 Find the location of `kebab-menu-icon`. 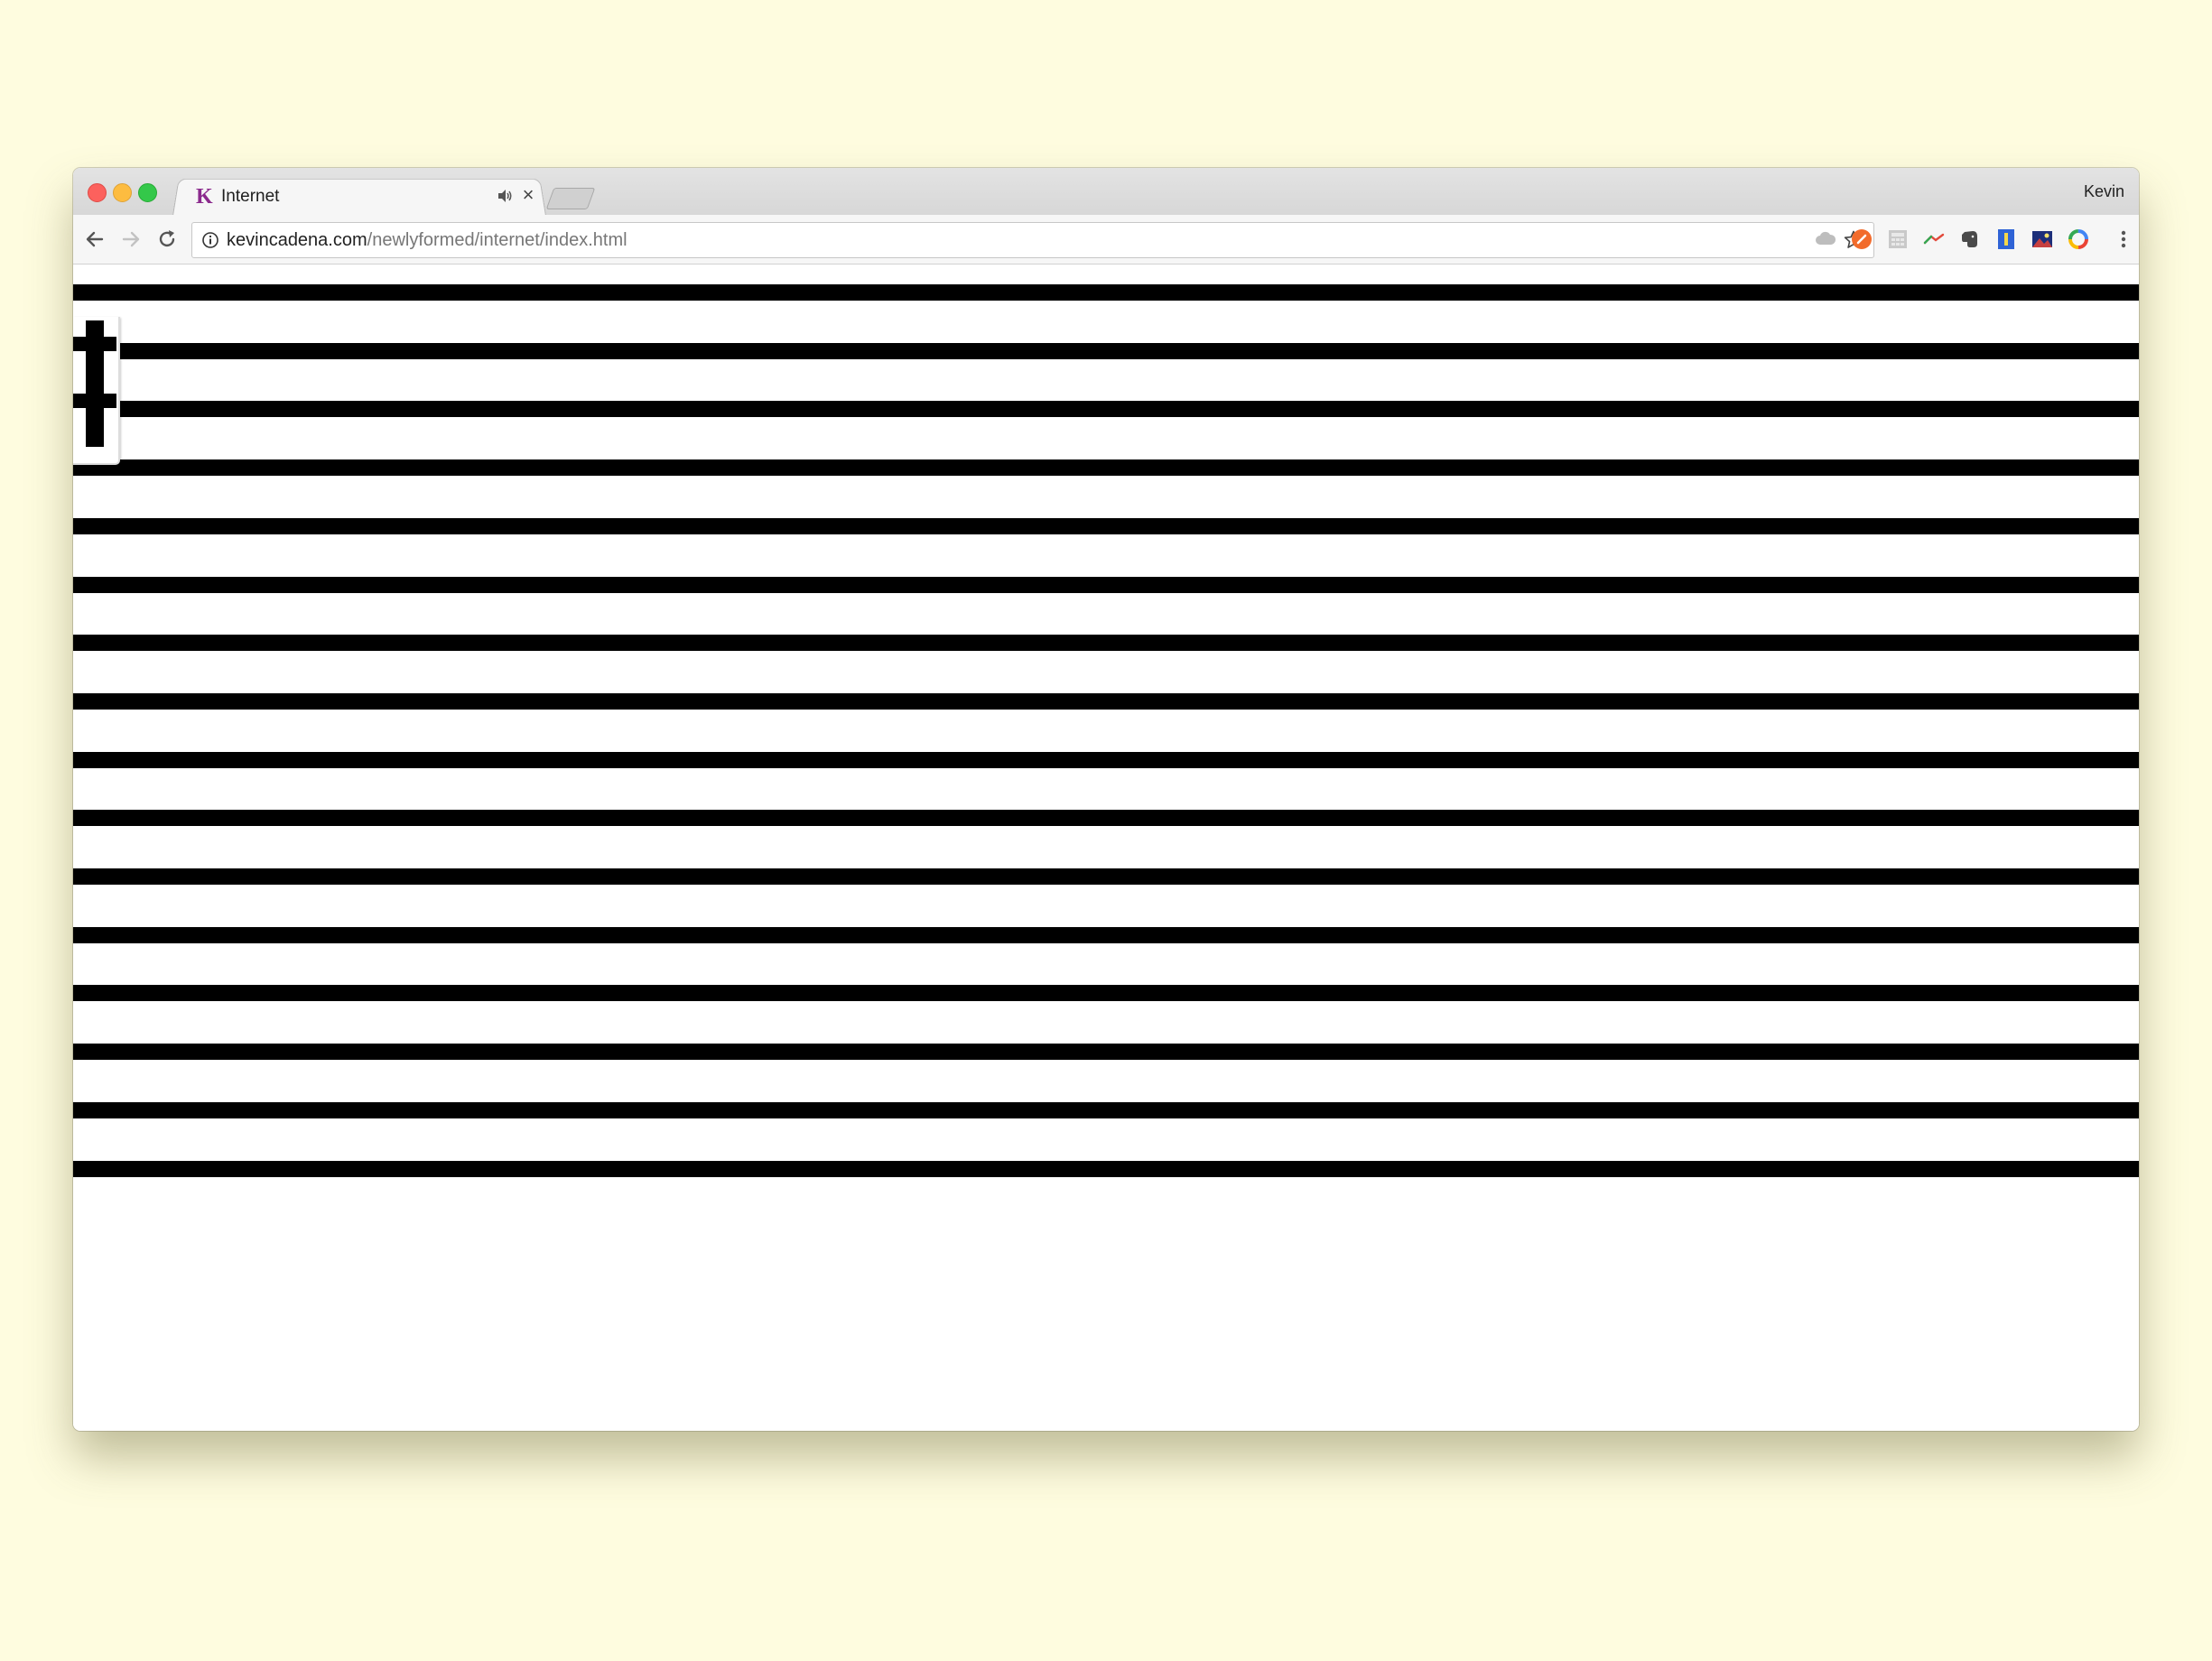

kebab-menu-icon is located at coordinates (2123, 239).